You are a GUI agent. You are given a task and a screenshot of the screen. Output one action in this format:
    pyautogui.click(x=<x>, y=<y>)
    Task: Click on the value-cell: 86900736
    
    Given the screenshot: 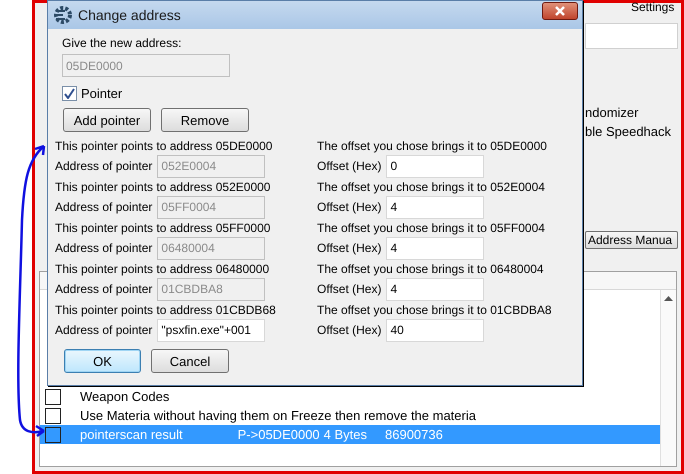 What is the action you would take?
    pyautogui.click(x=414, y=434)
    